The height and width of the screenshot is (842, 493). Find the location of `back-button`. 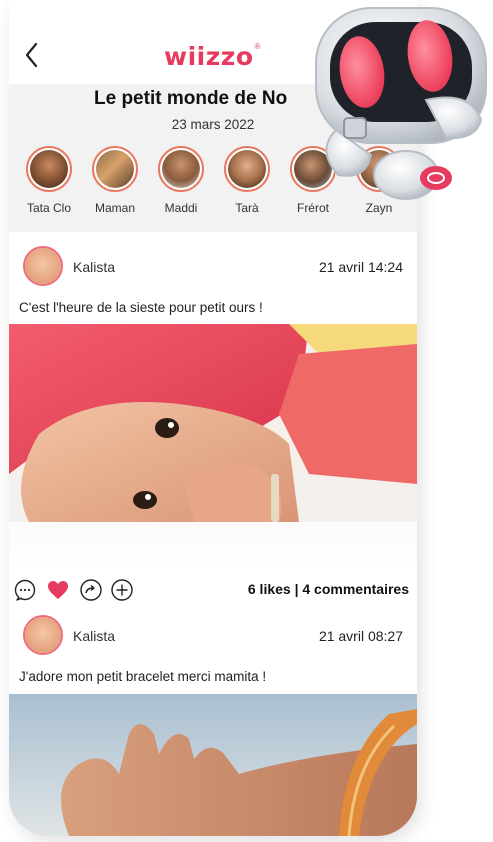

back-button is located at coordinates (32, 55).